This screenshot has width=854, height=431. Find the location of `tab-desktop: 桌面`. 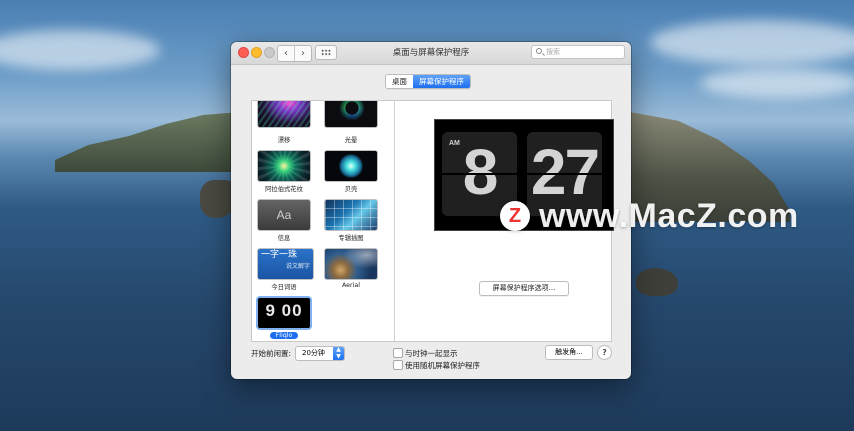

tab-desktop: 桌面 is located at coordinates (399, 81).